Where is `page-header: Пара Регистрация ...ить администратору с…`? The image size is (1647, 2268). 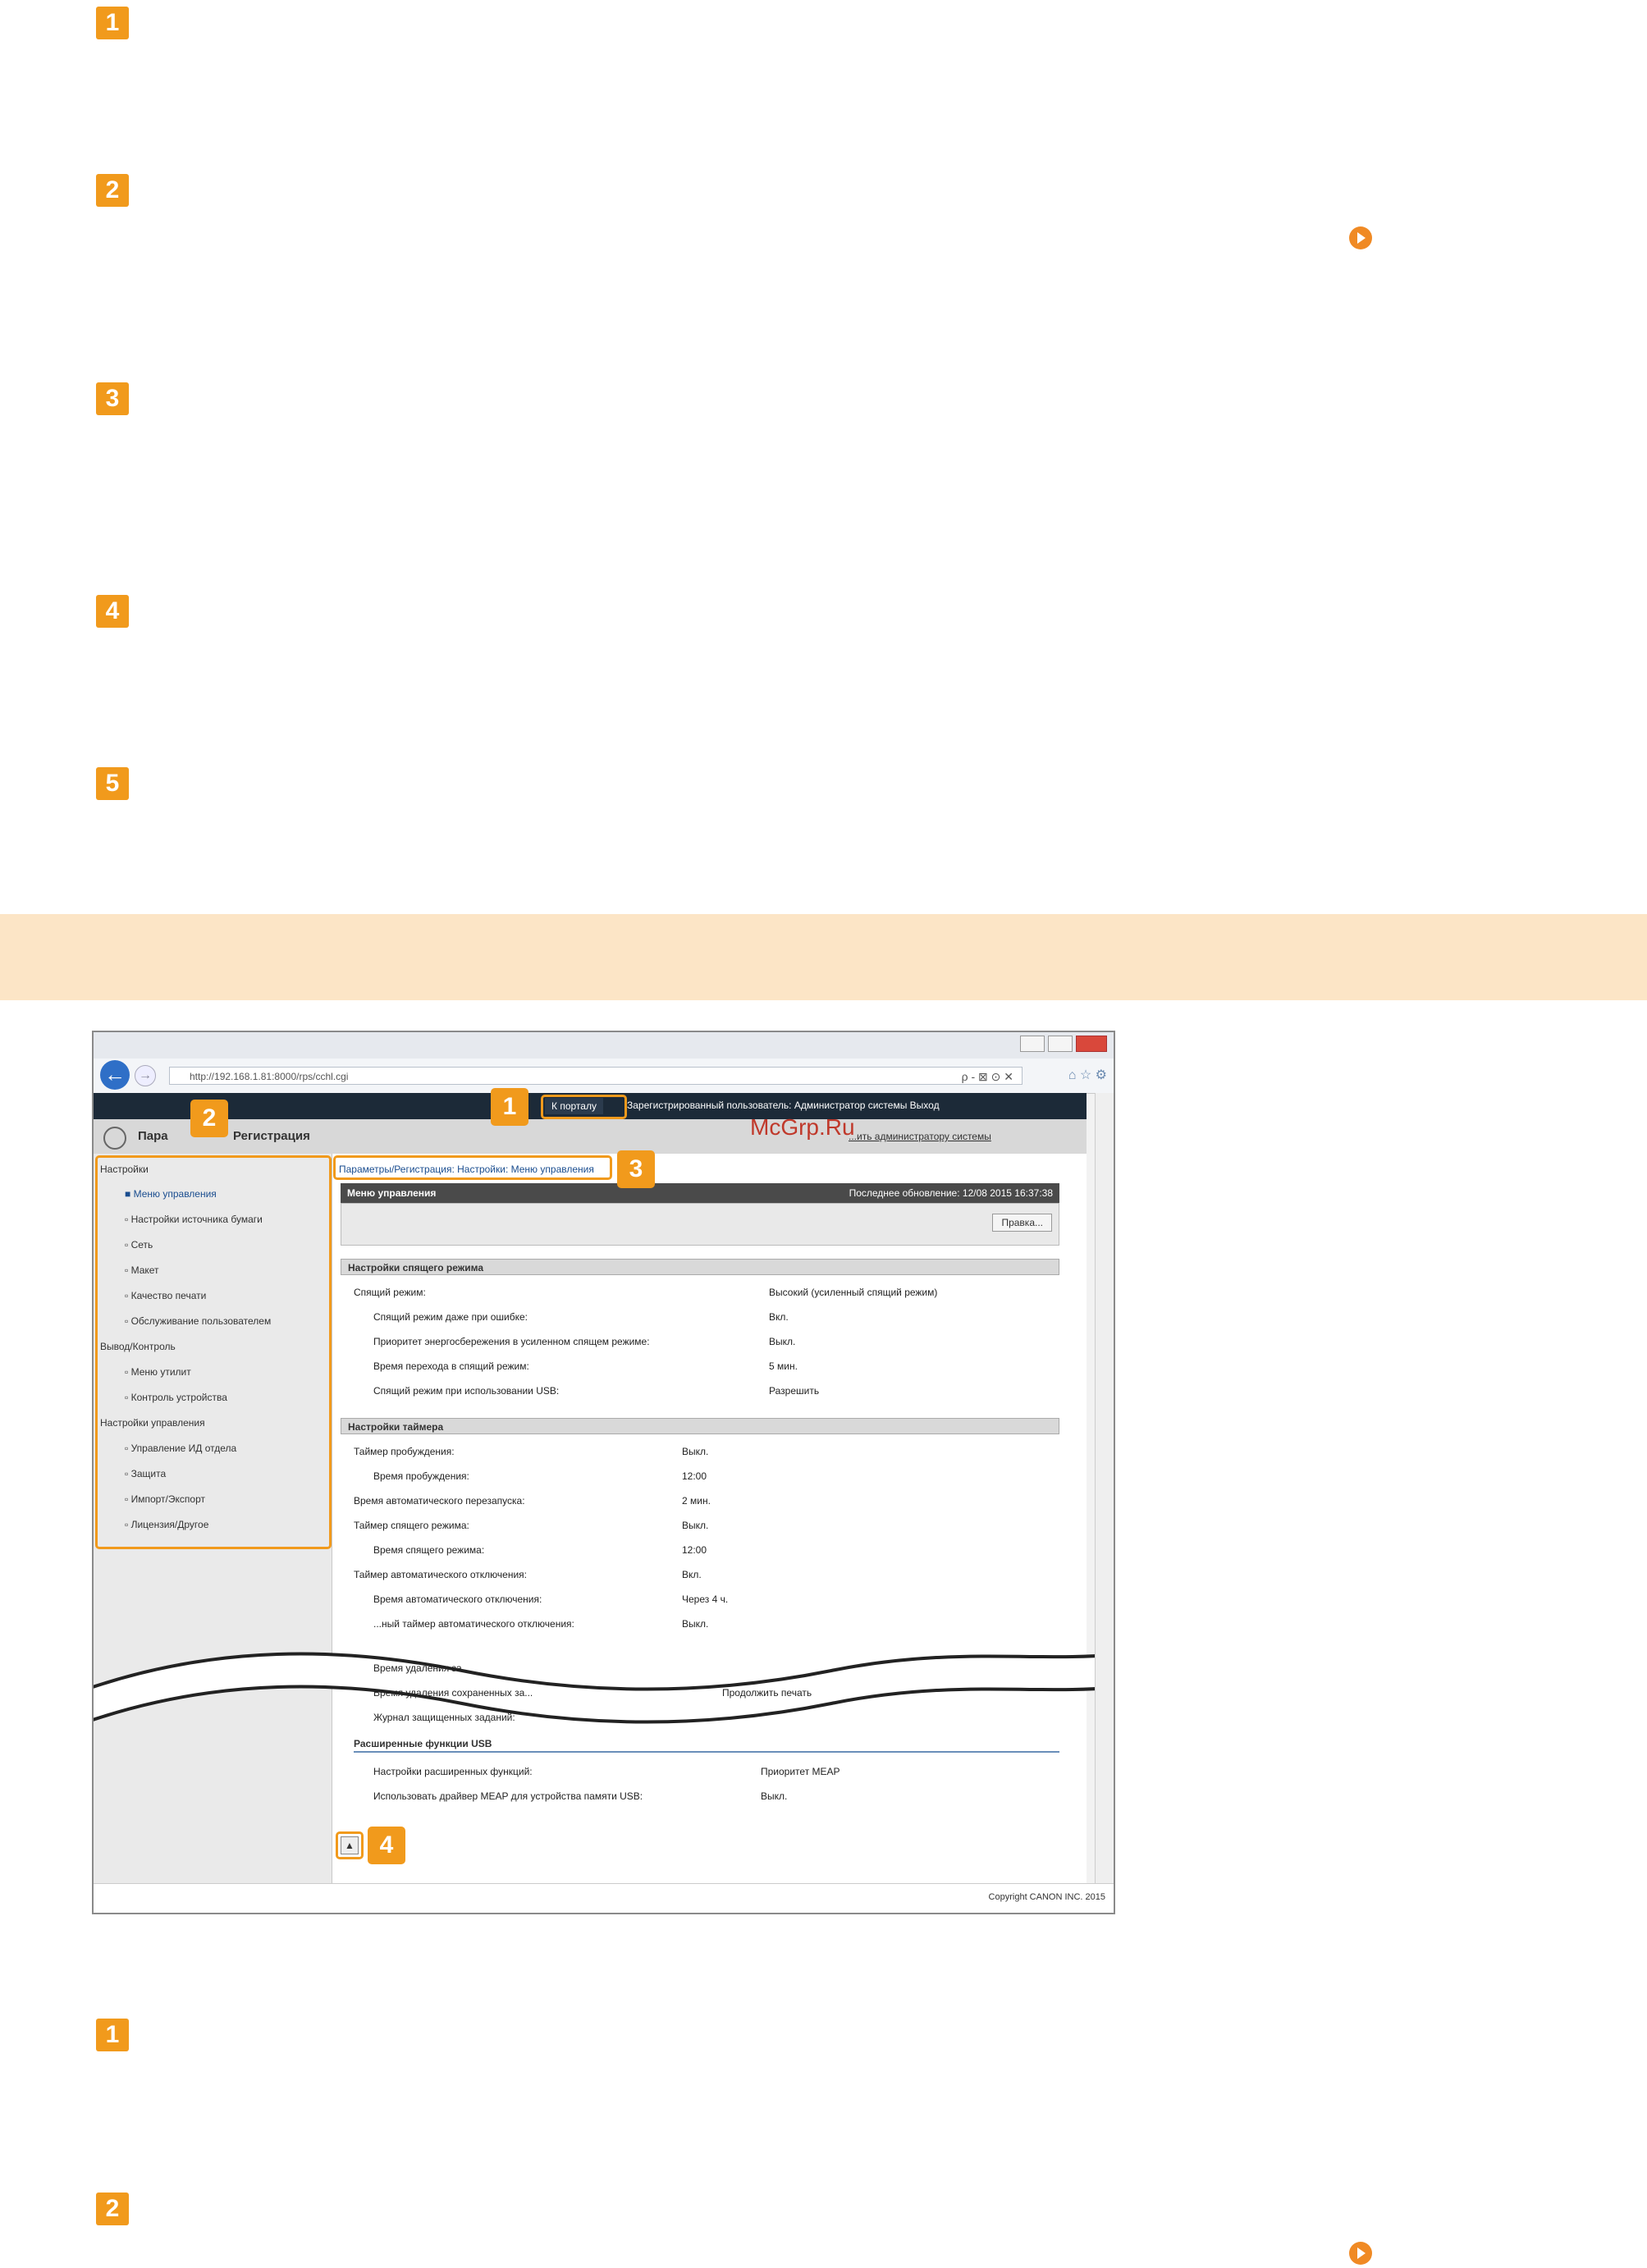 page-header: Пара Регистрация ...ить администратору с… is located at coordinates (590, 1134).